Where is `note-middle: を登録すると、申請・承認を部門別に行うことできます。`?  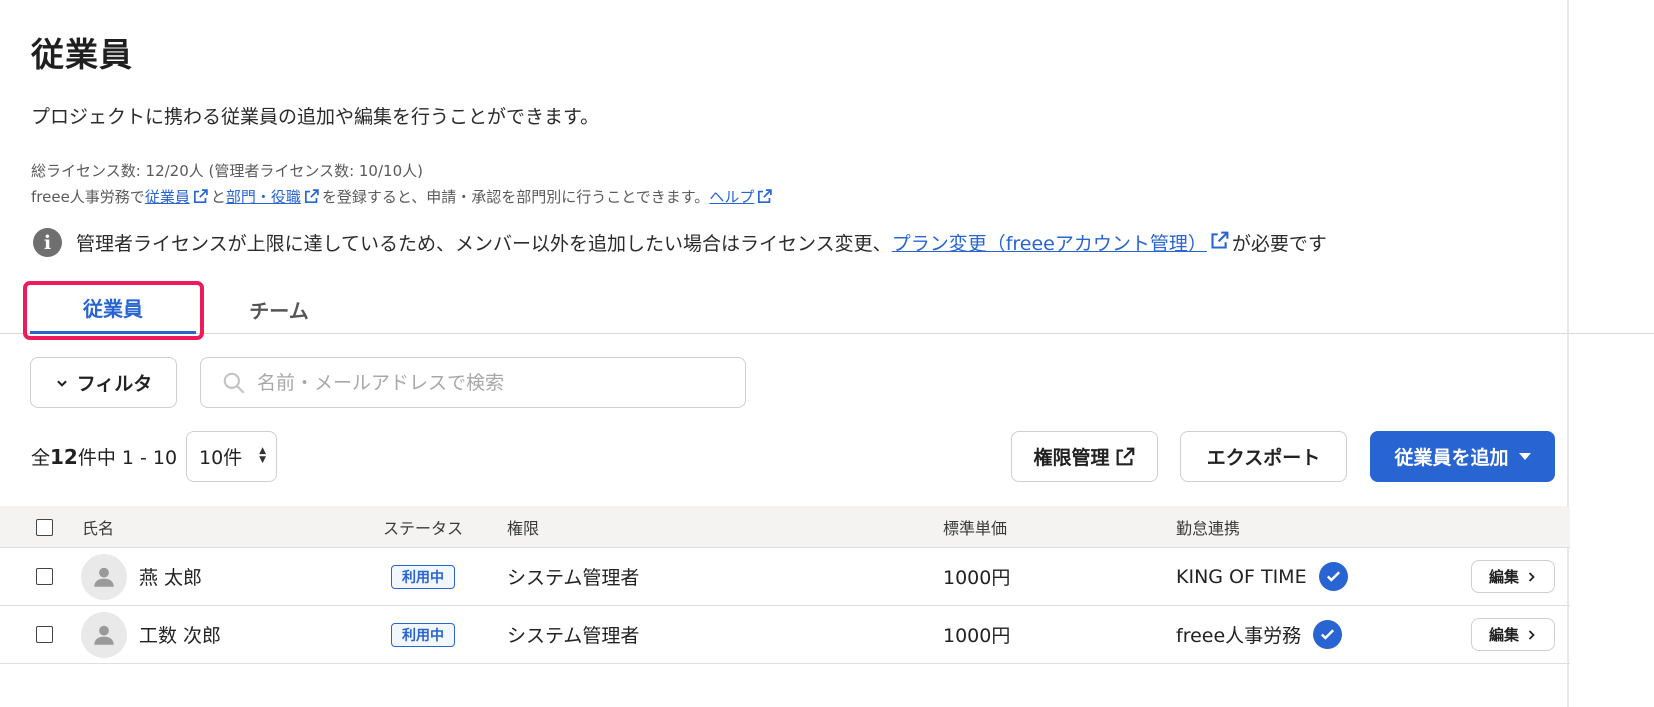
note-middle: を登録すると、申請・承認を部門別に行うことできます。 is located at coordinates (515, 197).